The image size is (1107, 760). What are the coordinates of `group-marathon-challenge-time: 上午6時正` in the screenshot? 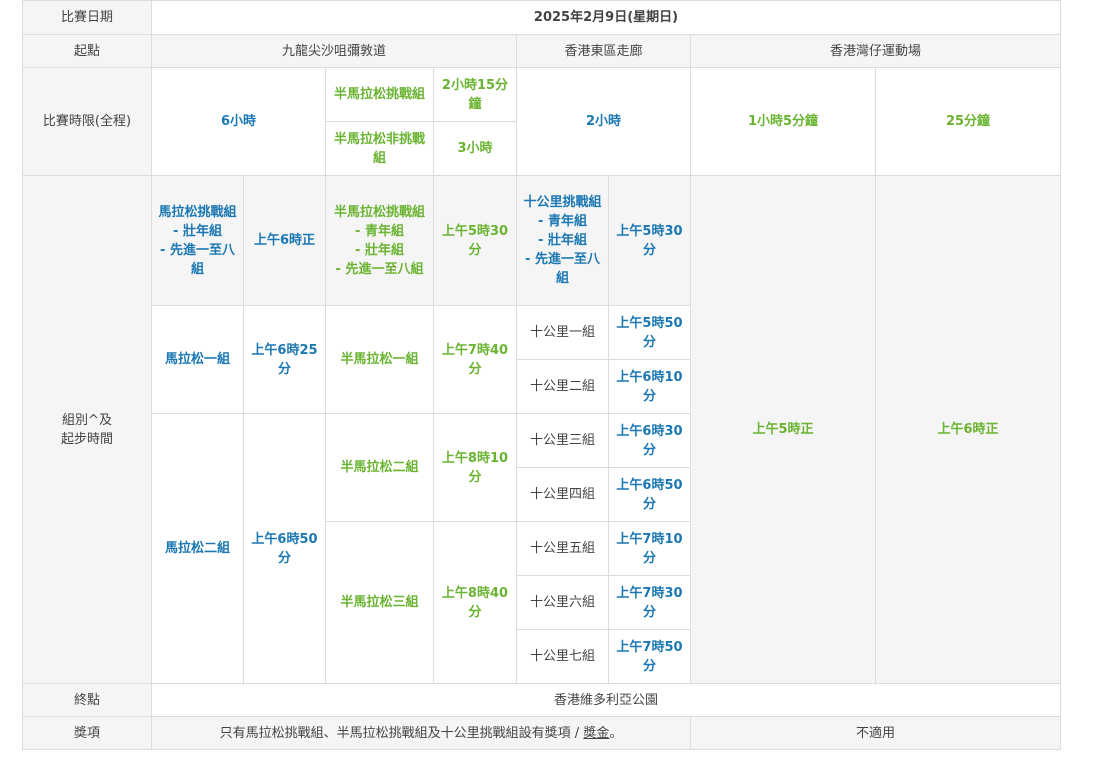 It's located at (284, 240).